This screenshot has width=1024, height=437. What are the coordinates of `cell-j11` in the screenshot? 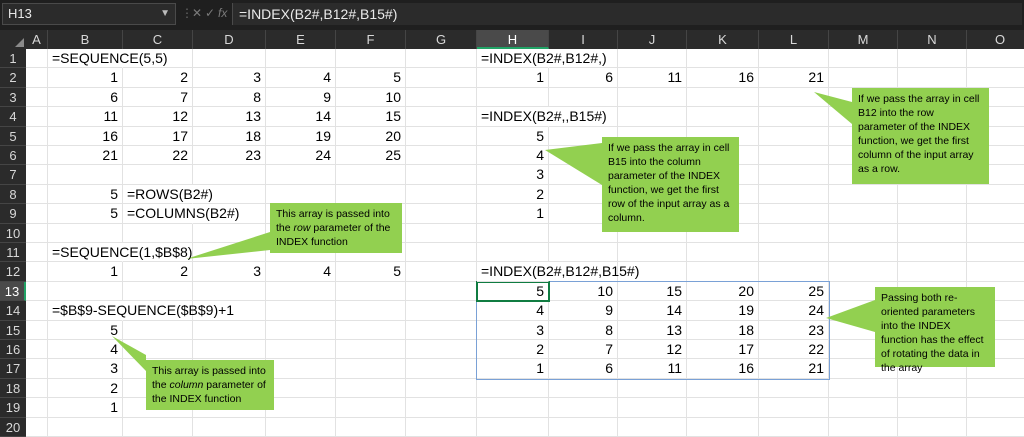 It's located at (652, 253).